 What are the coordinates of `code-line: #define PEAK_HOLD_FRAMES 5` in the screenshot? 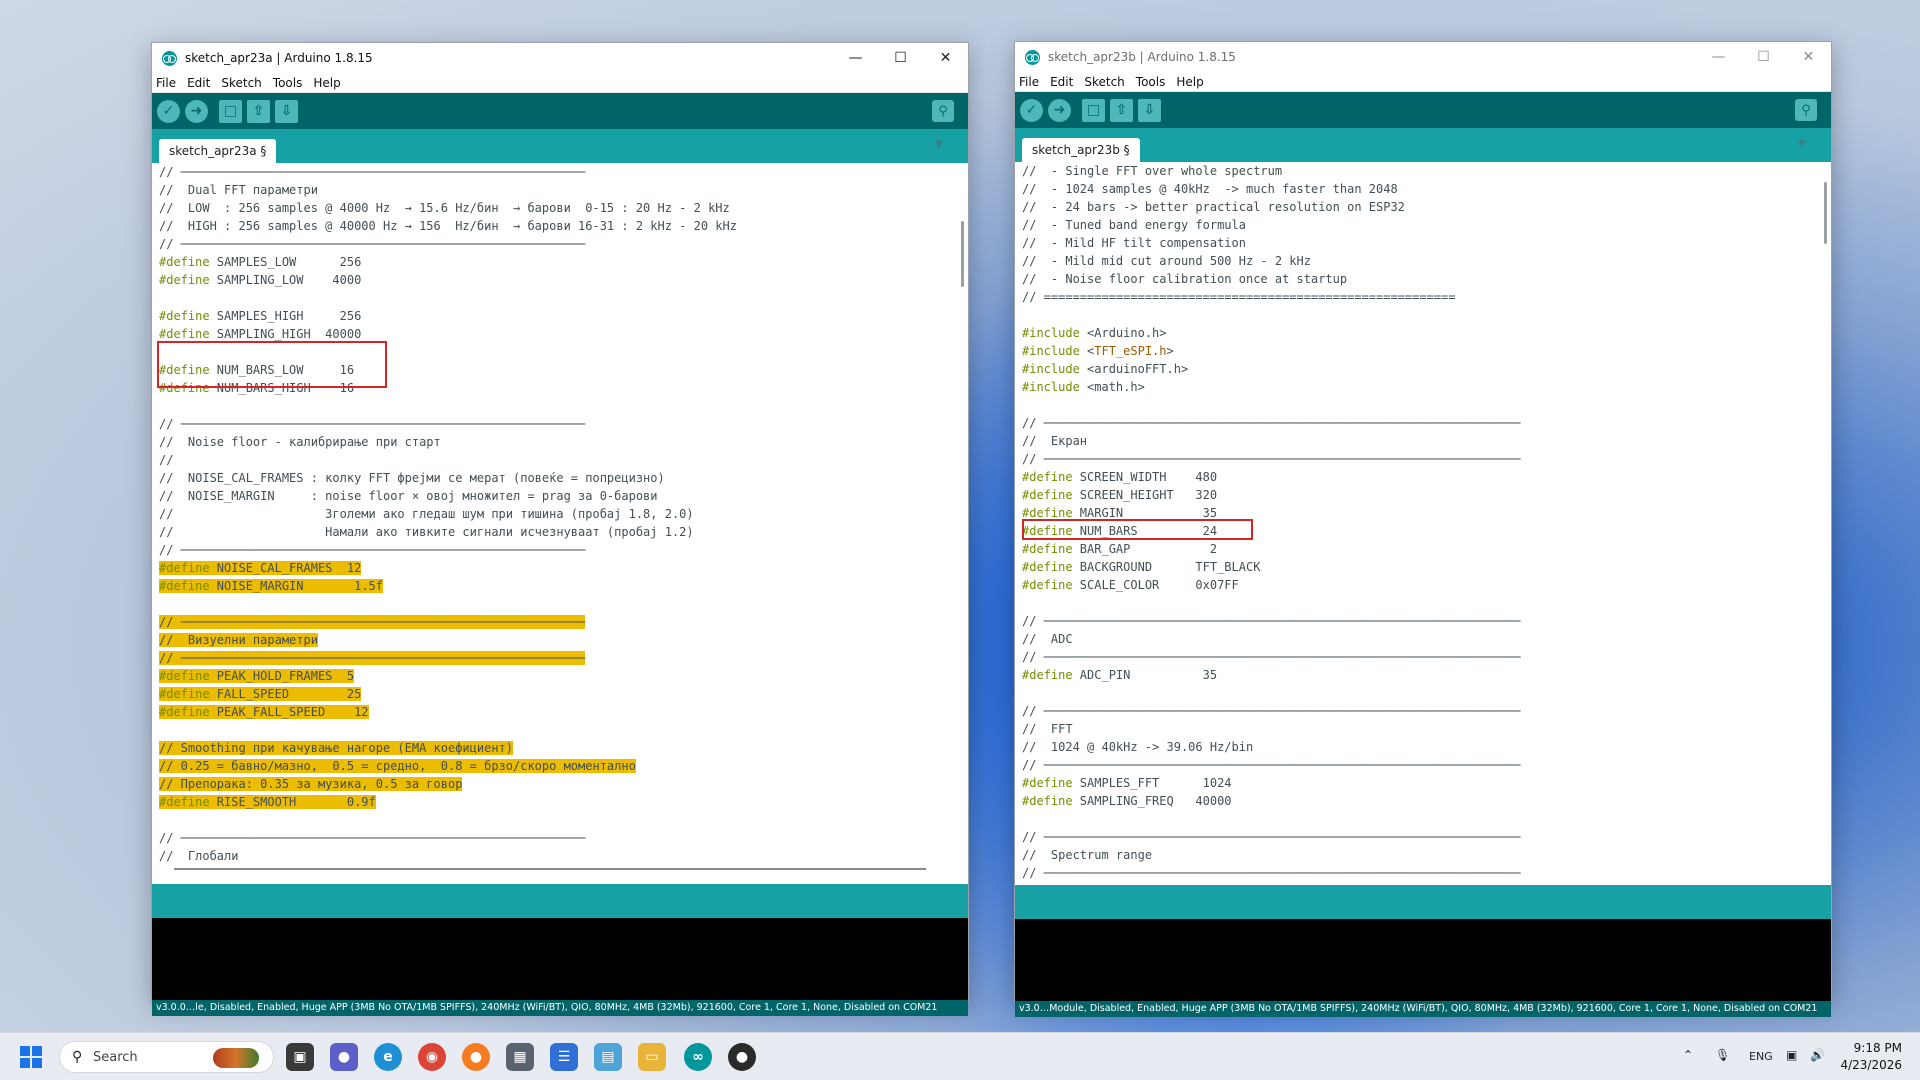 It's located at (448, 676).